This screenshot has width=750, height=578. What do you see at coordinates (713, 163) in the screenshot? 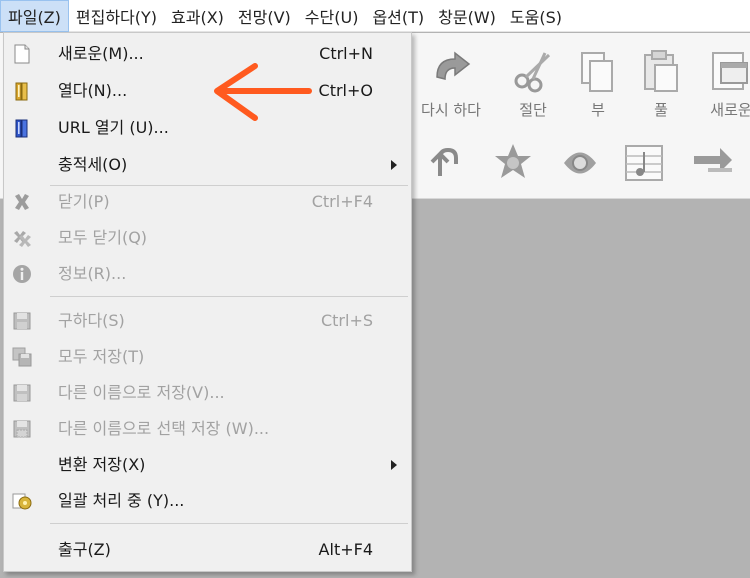
I see `convert-arrows-icon` at bounding box center [713, 163].